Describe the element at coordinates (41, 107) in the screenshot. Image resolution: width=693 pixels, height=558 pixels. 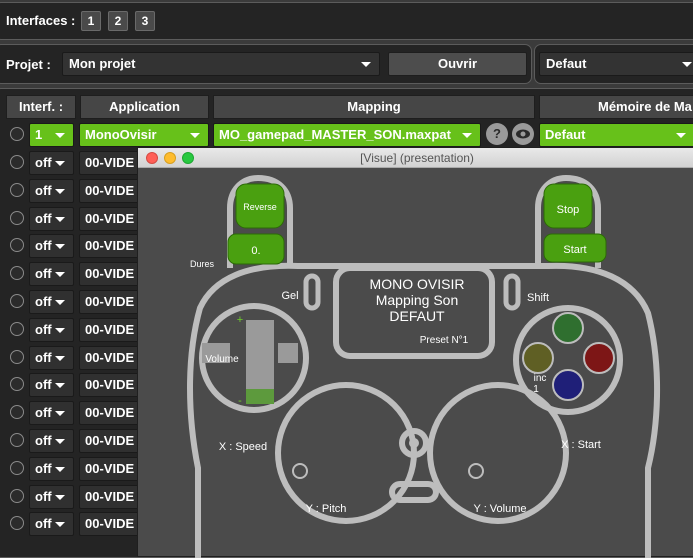
I see `header-interface: Interf. :` at that location.